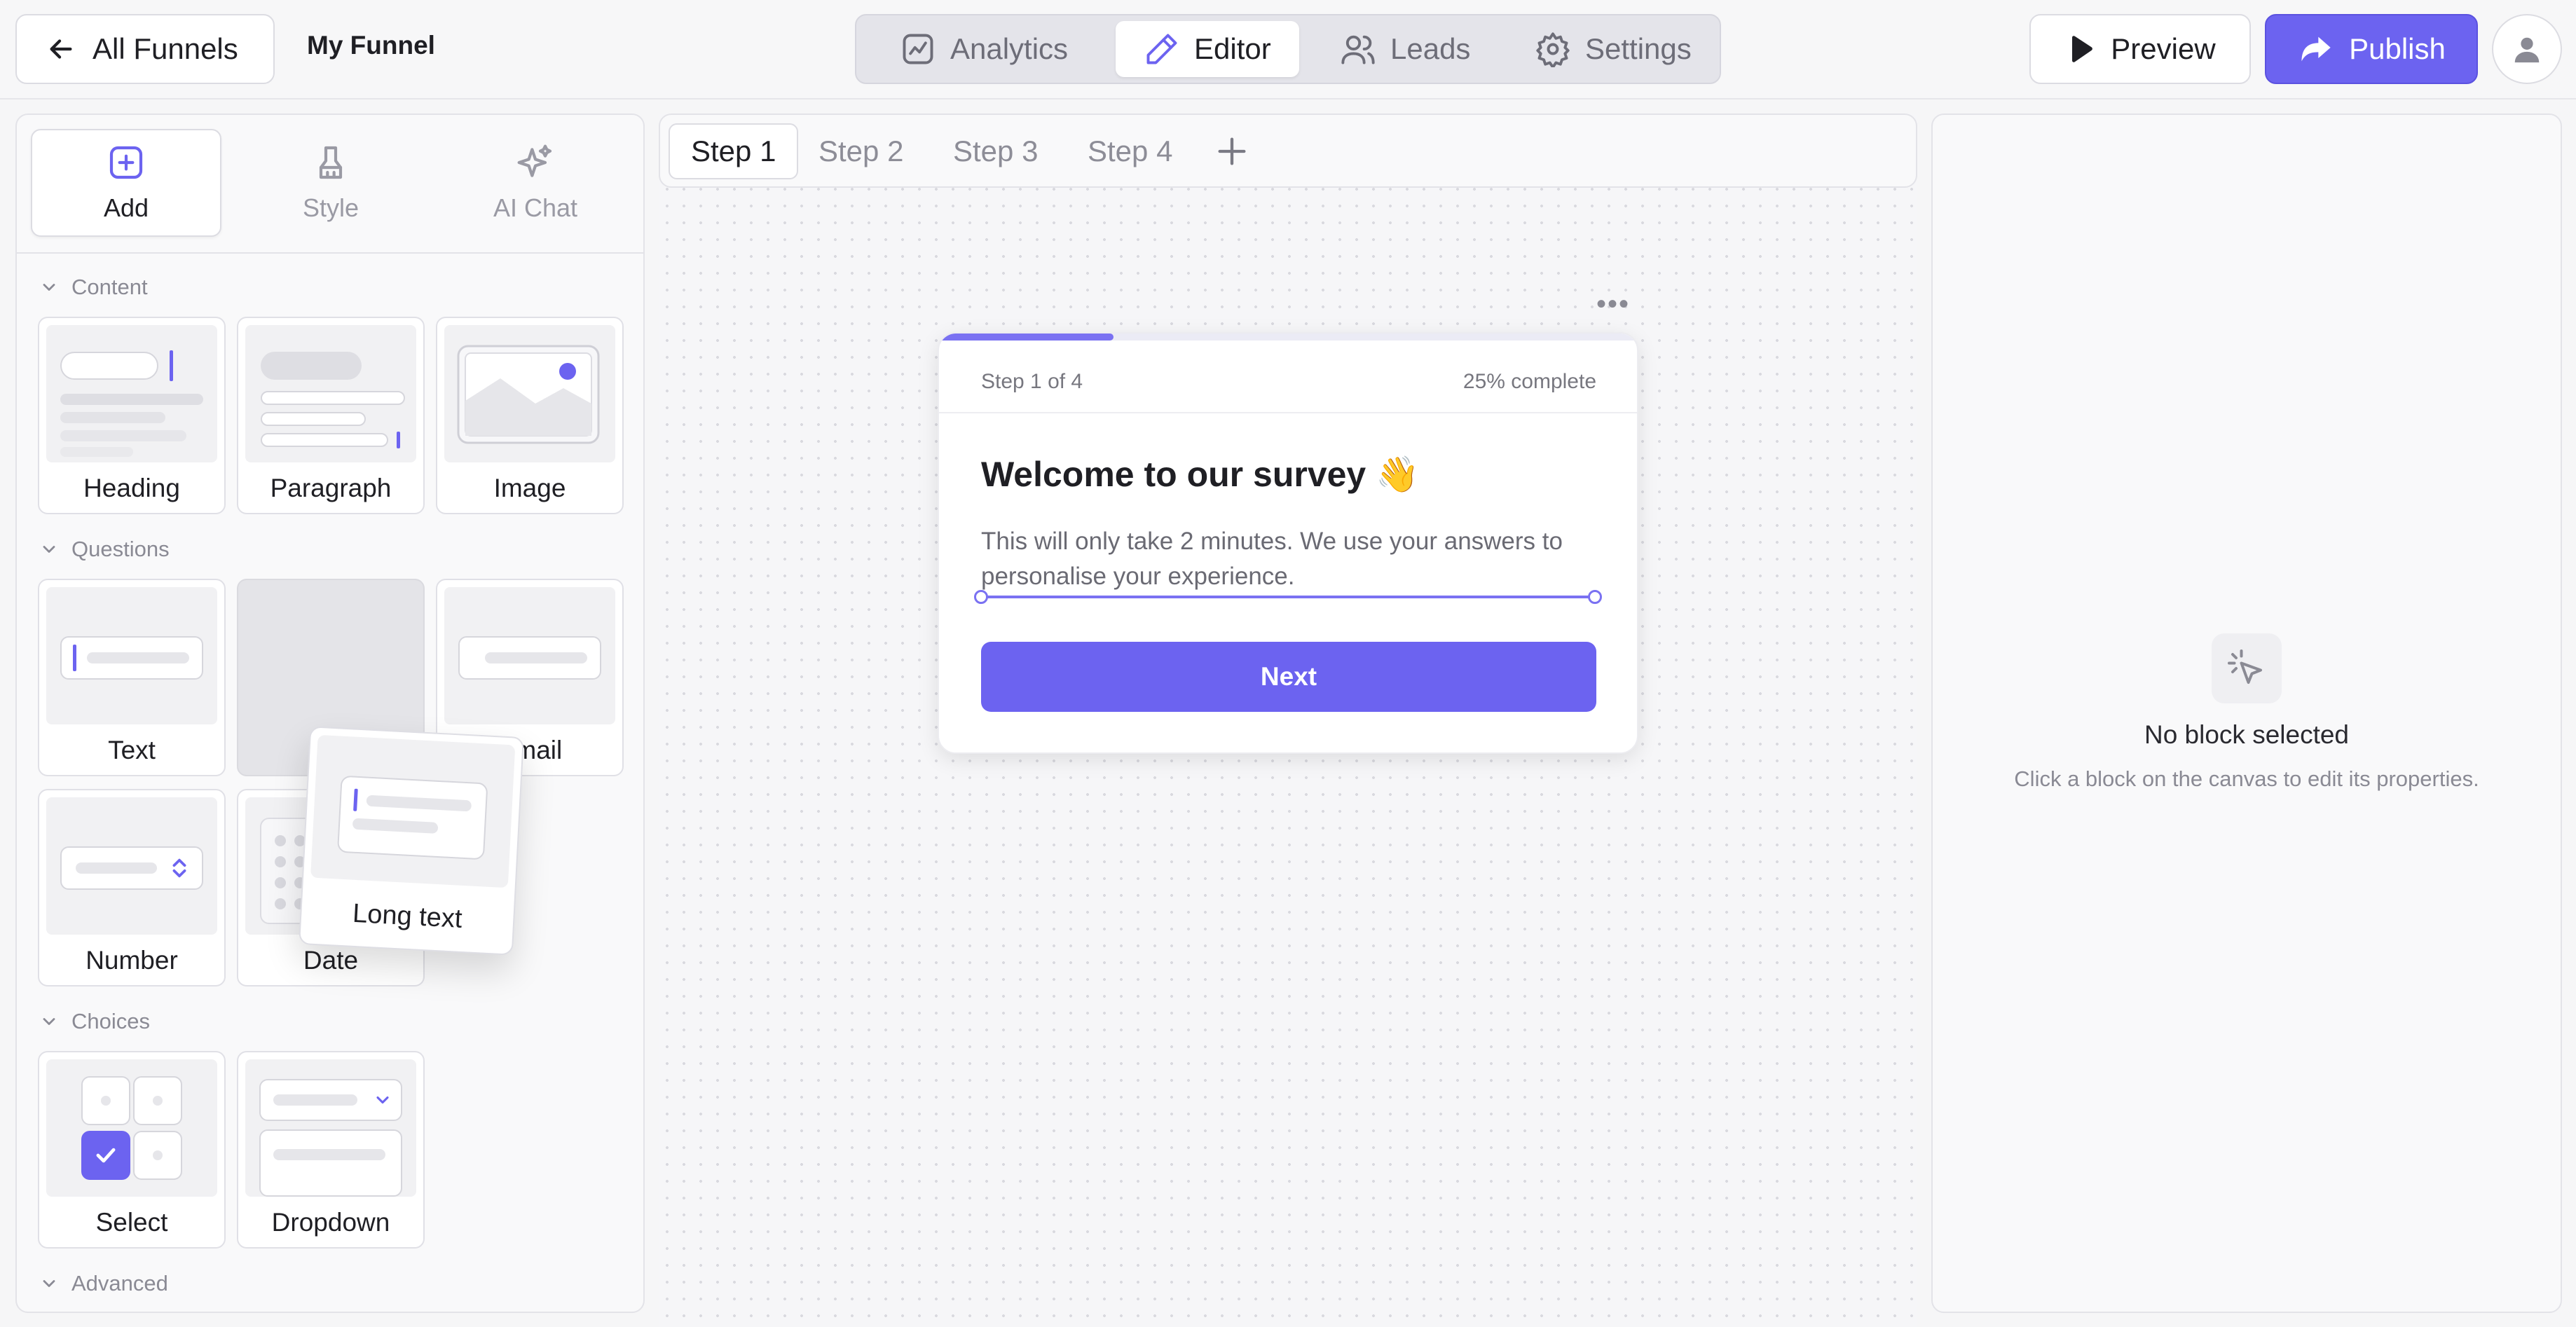  What do you see at coordinates (132, 1128) in the screenshot?
I see `select-thumbnail` at bounding box center [132, 1128].